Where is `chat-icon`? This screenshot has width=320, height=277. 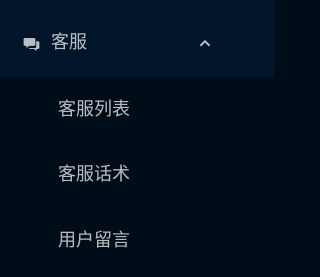 chat-icon is located at coordinates (31, 44).